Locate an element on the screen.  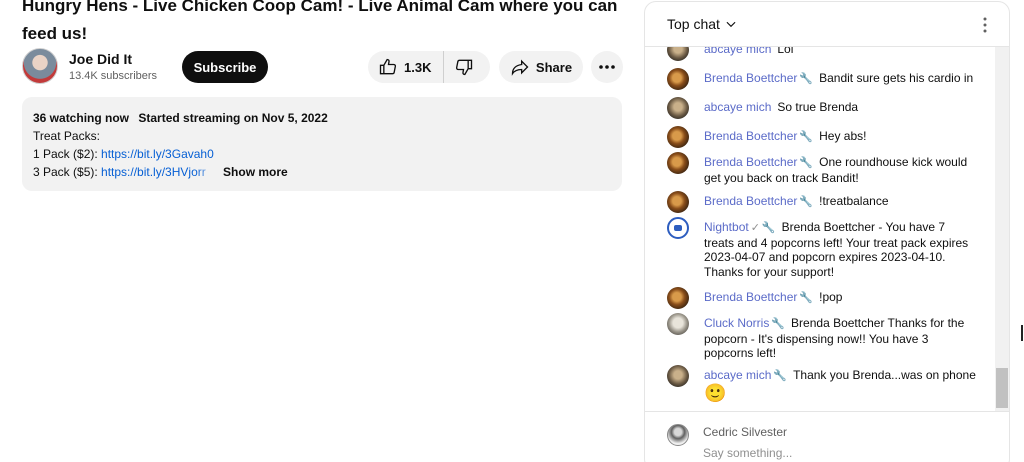
pack-label: 3 Pack ($5): is located at coordinates (67, 172).